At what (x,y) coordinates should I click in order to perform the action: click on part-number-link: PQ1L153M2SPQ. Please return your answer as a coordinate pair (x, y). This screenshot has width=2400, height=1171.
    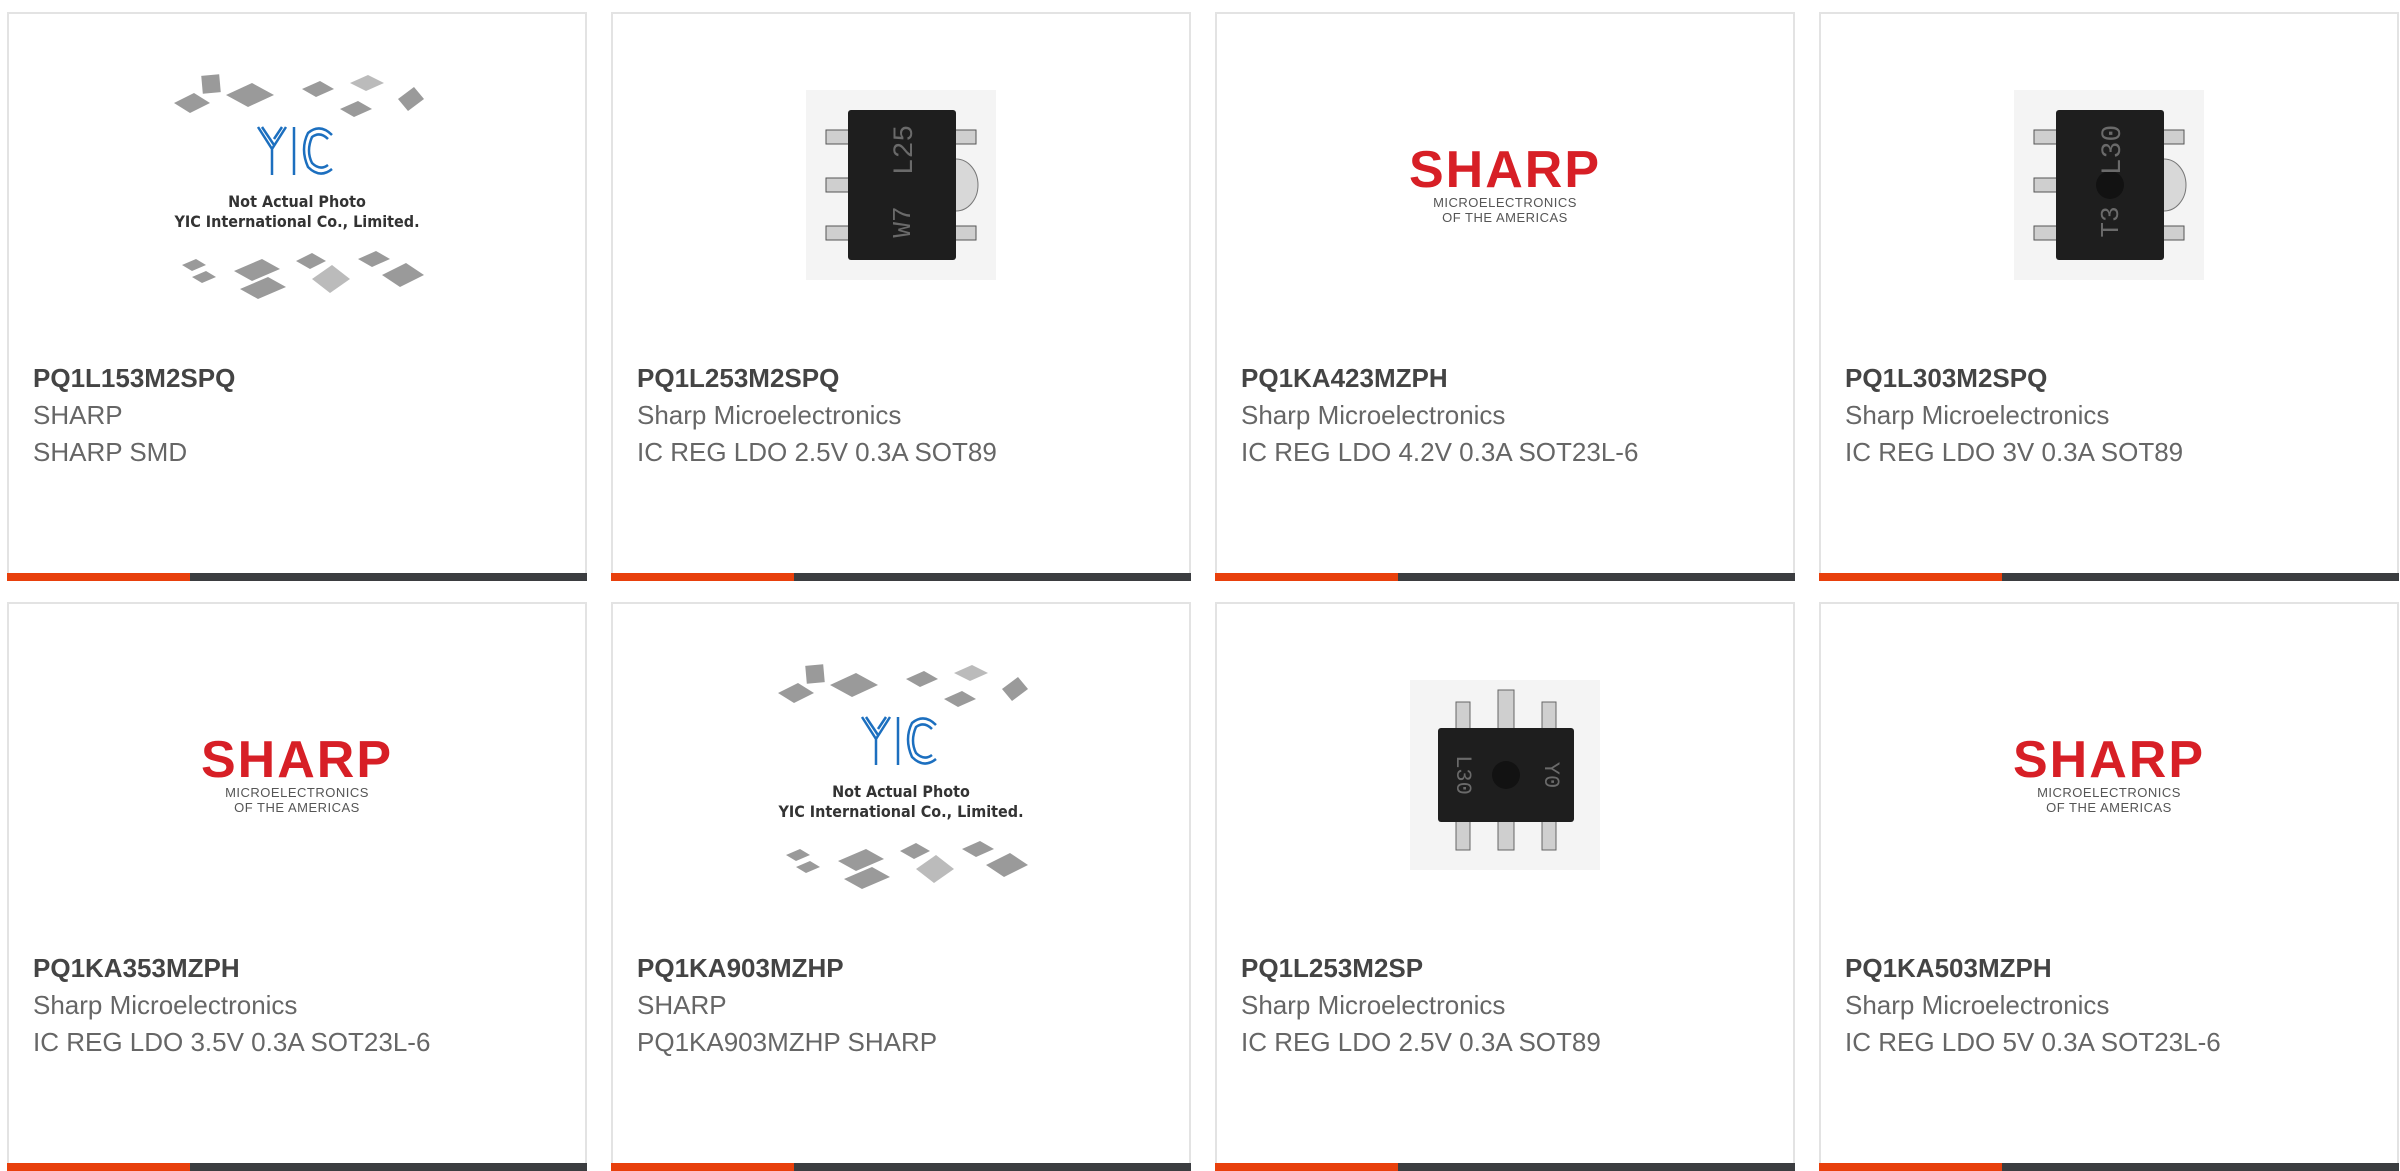
    Looking at the image, I should click on (263, 378).